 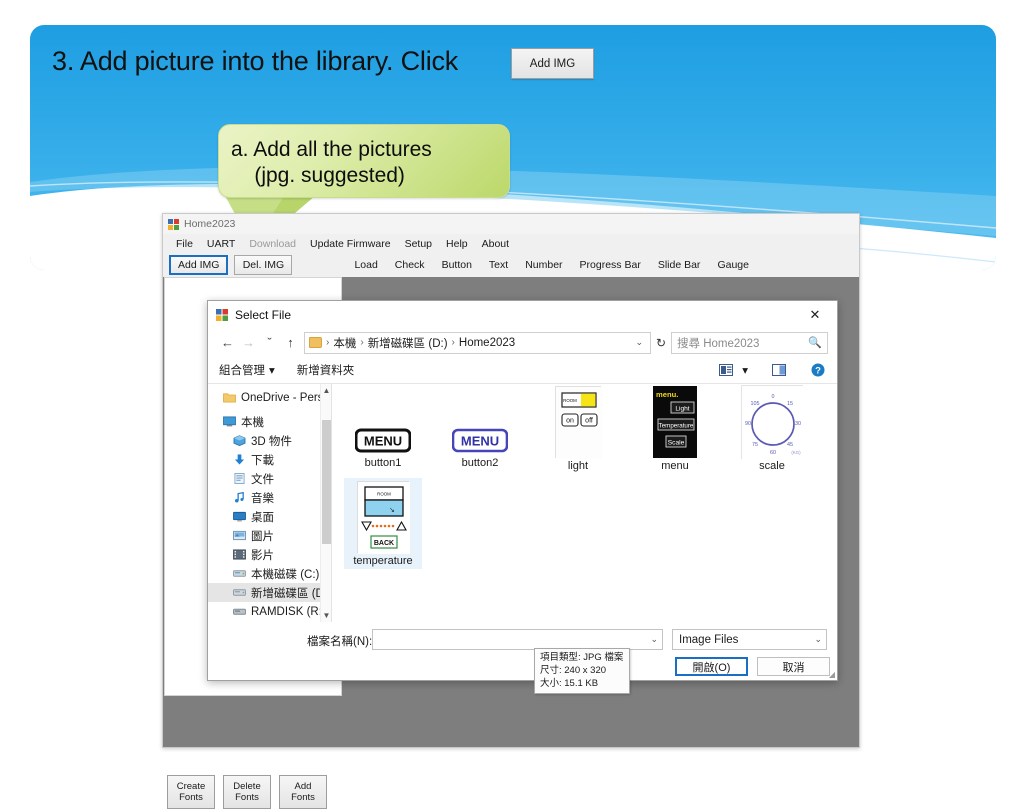 I want to click on organize-button: 組合管理, so click(x=242, y=370).